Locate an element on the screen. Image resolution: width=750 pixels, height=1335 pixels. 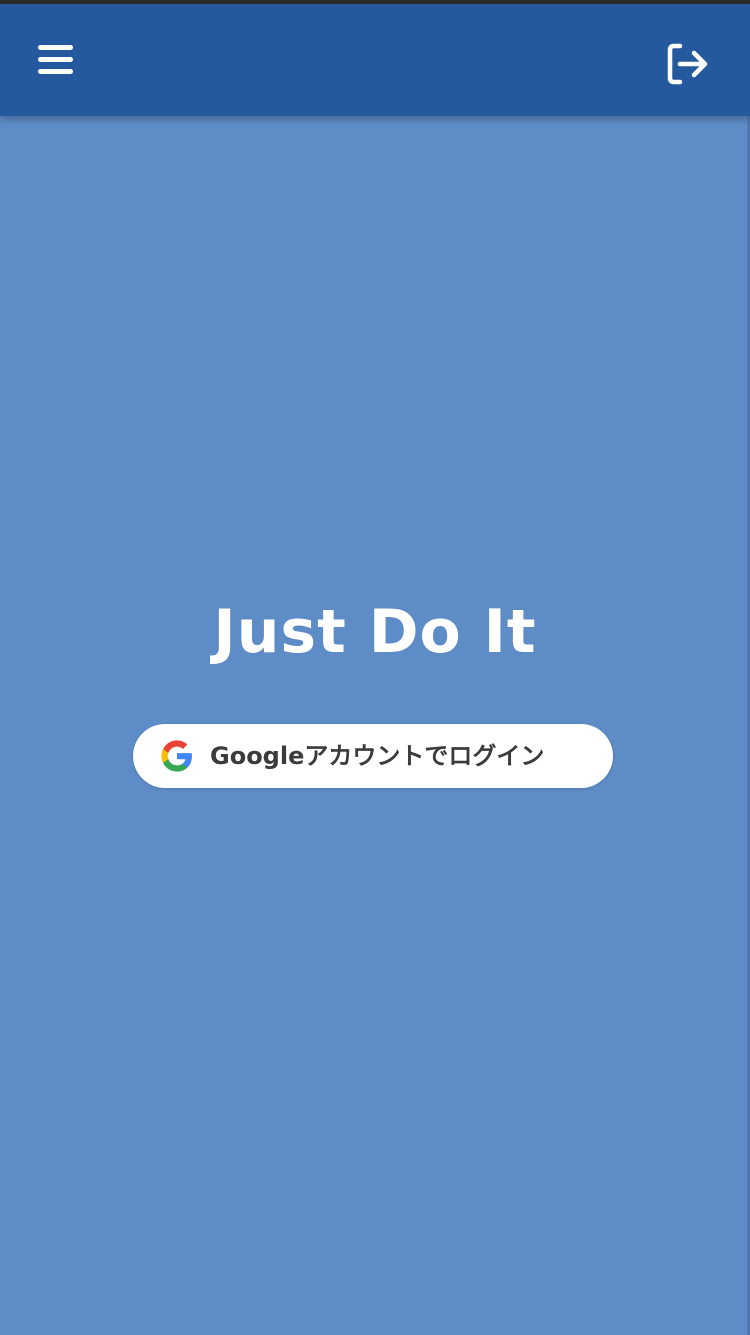
menu-button is located at coordinates (56, 60).